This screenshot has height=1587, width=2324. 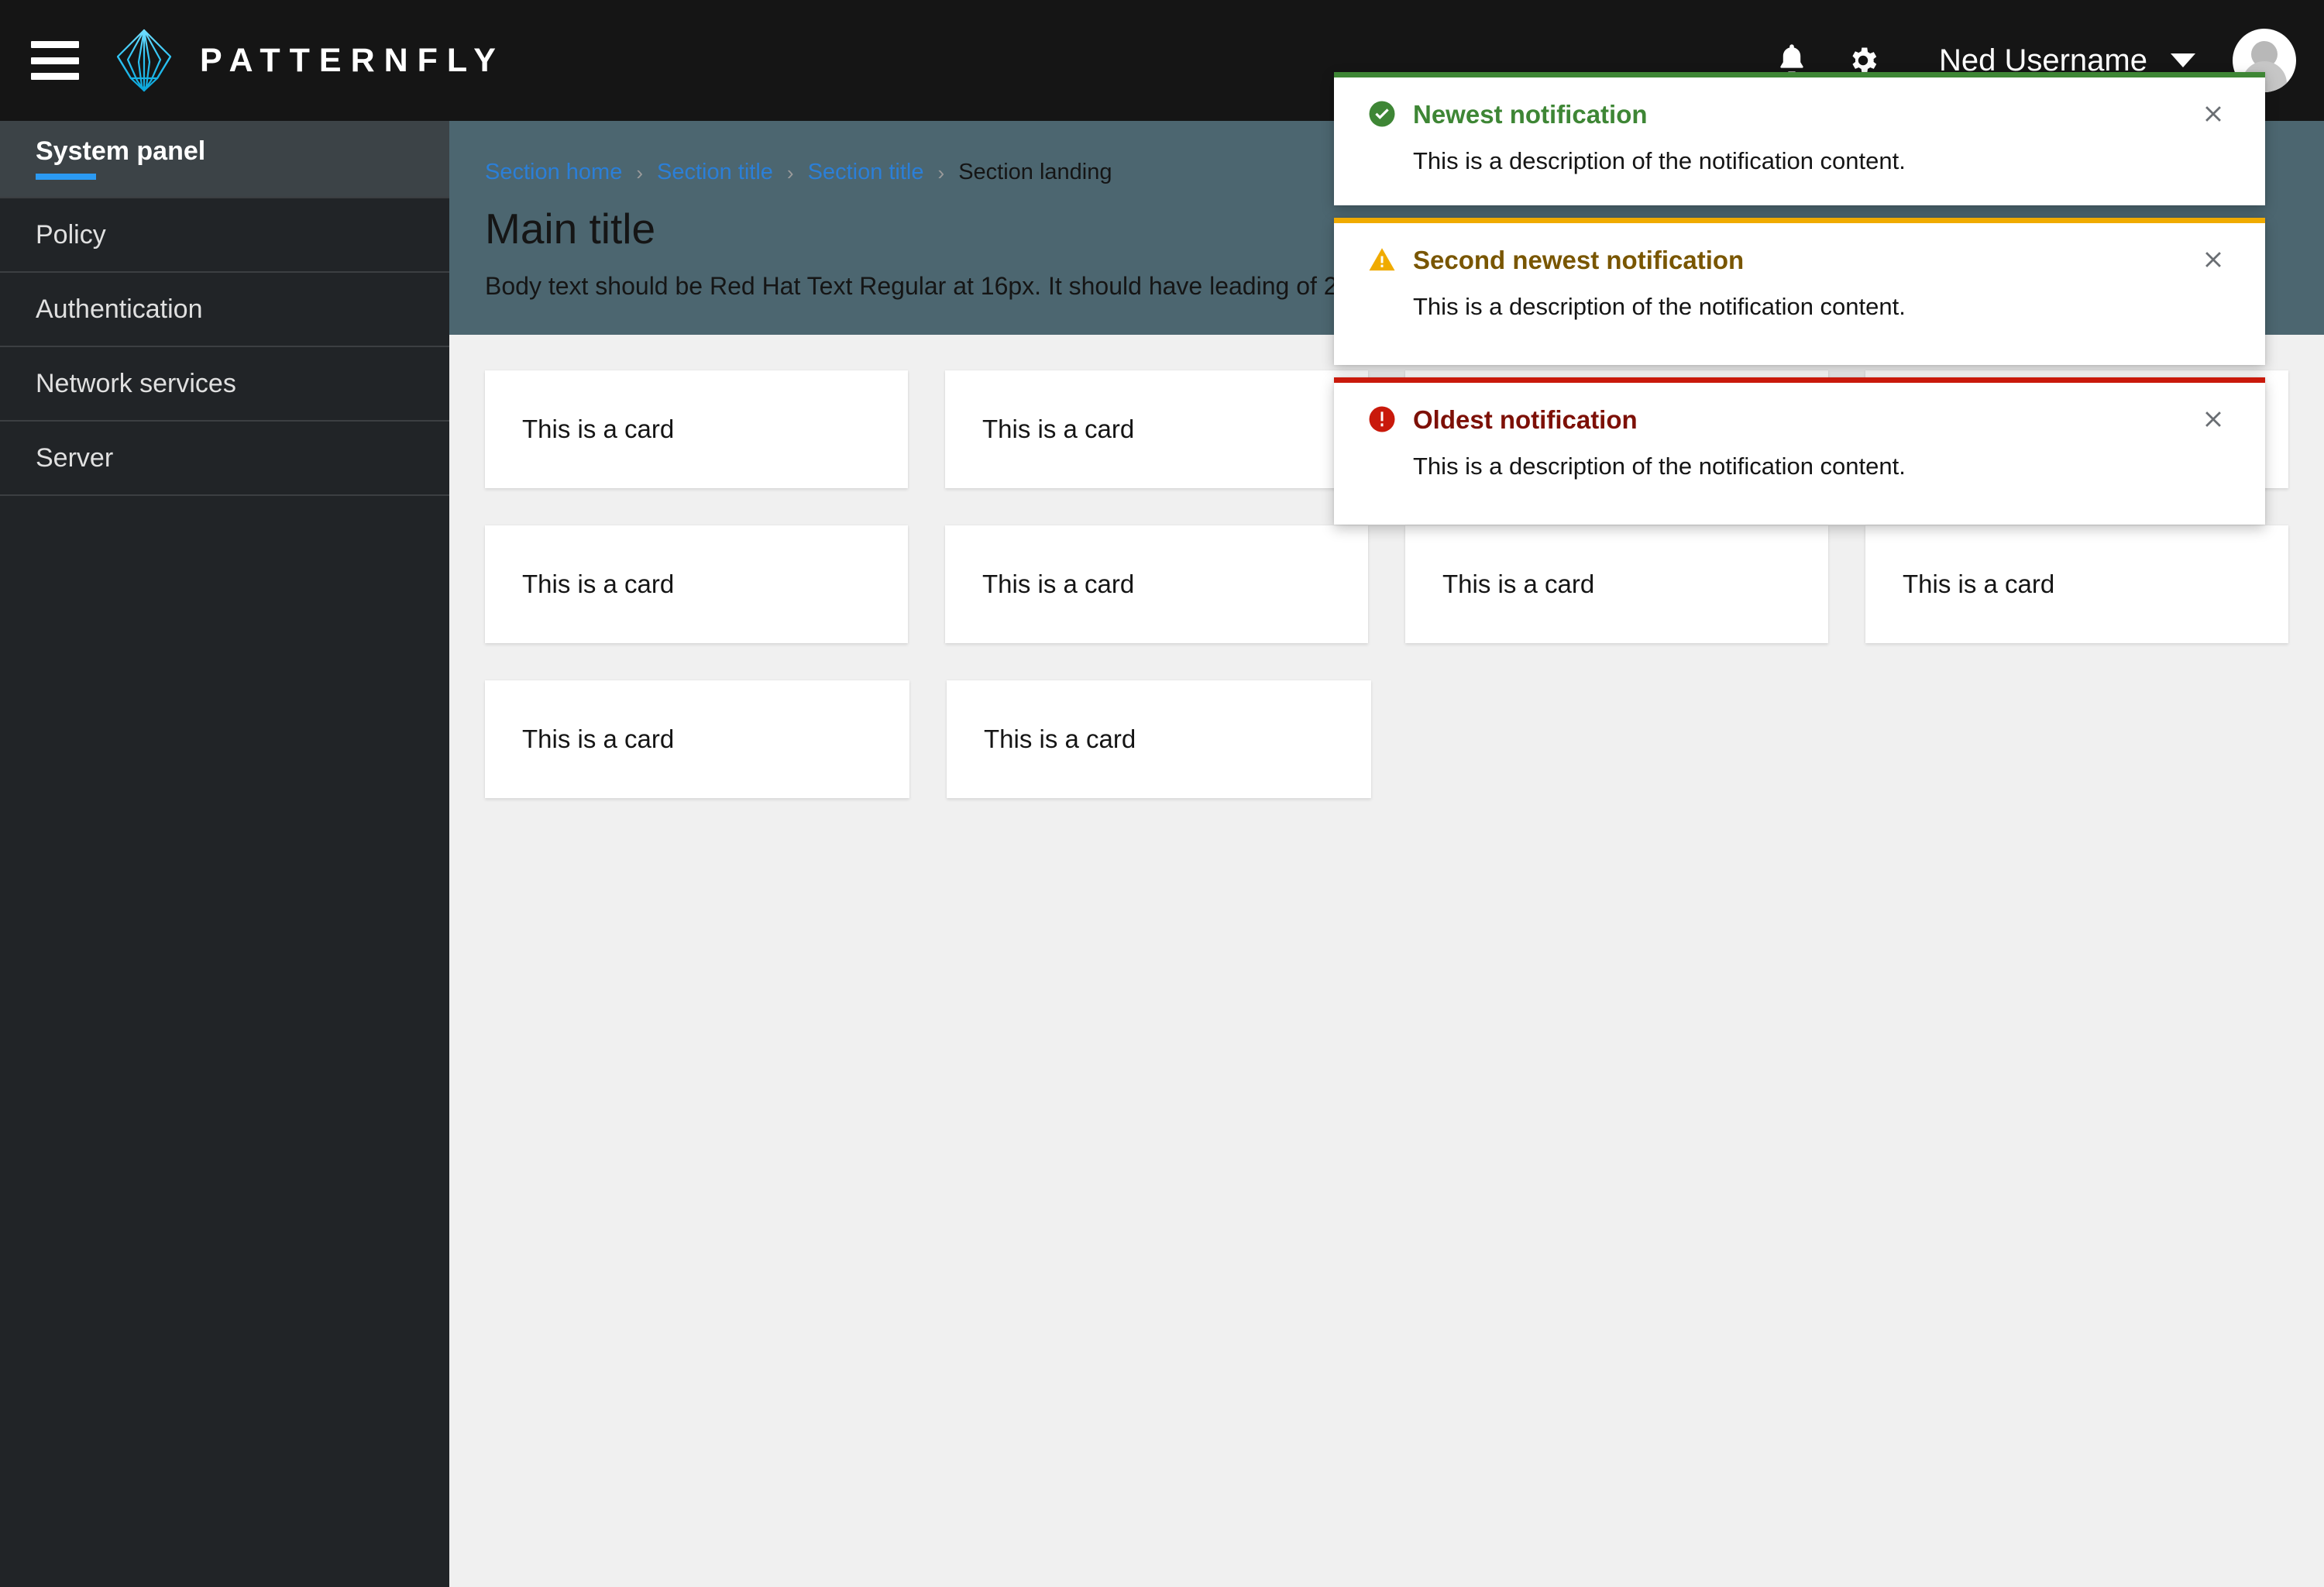 What do you see at coordinates (1386, 739) in the screenshot?
I see `card-row: This is a card This is a card` at bounding box center [1386, 739].